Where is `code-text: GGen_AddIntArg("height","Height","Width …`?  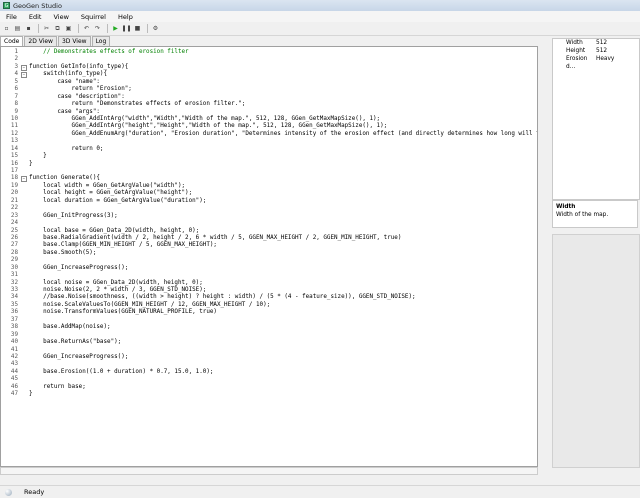 code-text: GGen_AddIntArg("height","Height","Width … is located at coordinates (208, 126).